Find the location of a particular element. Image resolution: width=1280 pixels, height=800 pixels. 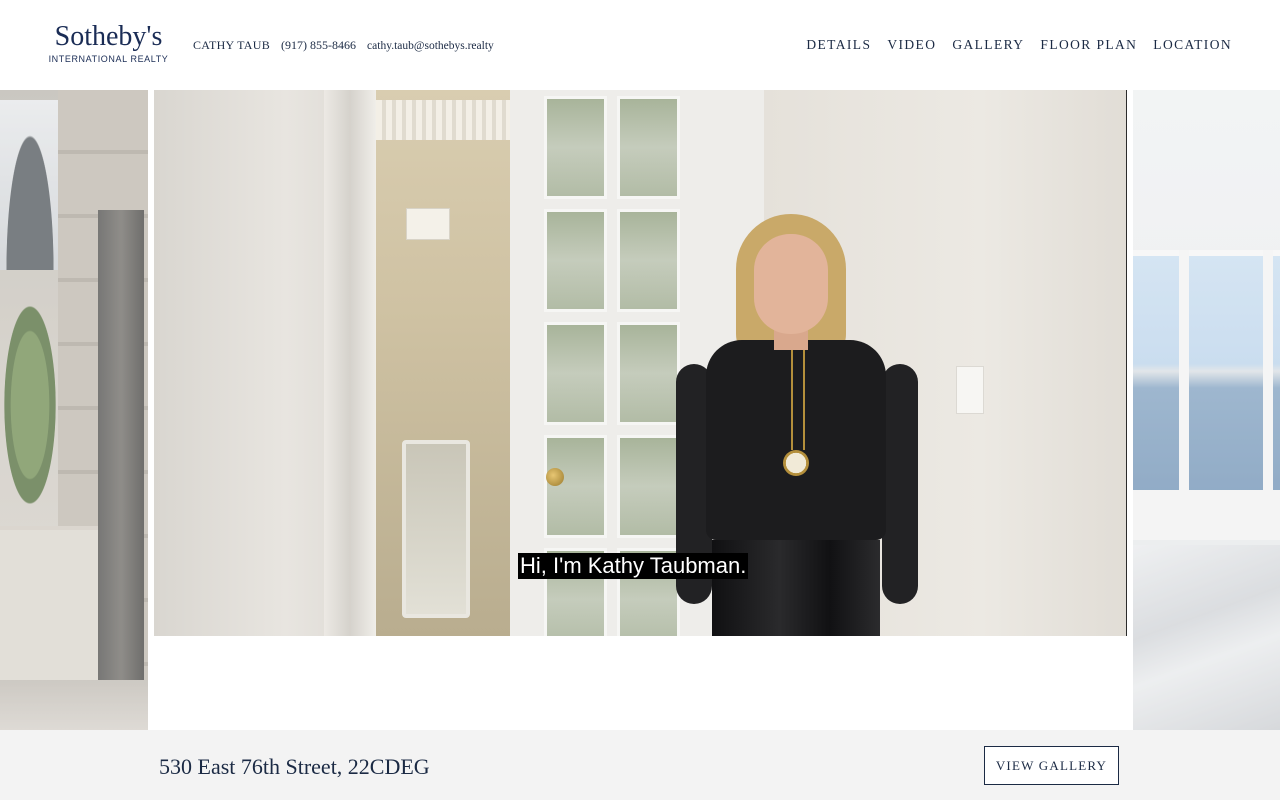

sothebys-logo: Sotheby's INTERNATIONAL REALTY is located at coordinates (108, 43).